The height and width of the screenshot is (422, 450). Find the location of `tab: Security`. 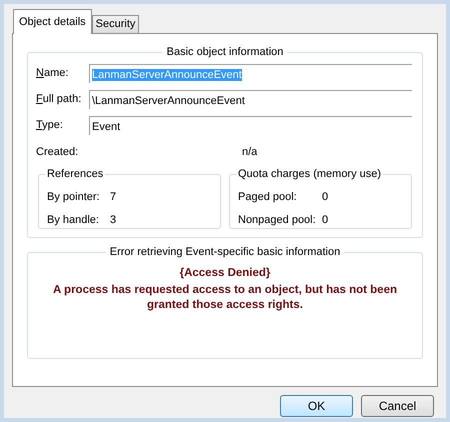

tab: Security is located at coordinates (116, 24).